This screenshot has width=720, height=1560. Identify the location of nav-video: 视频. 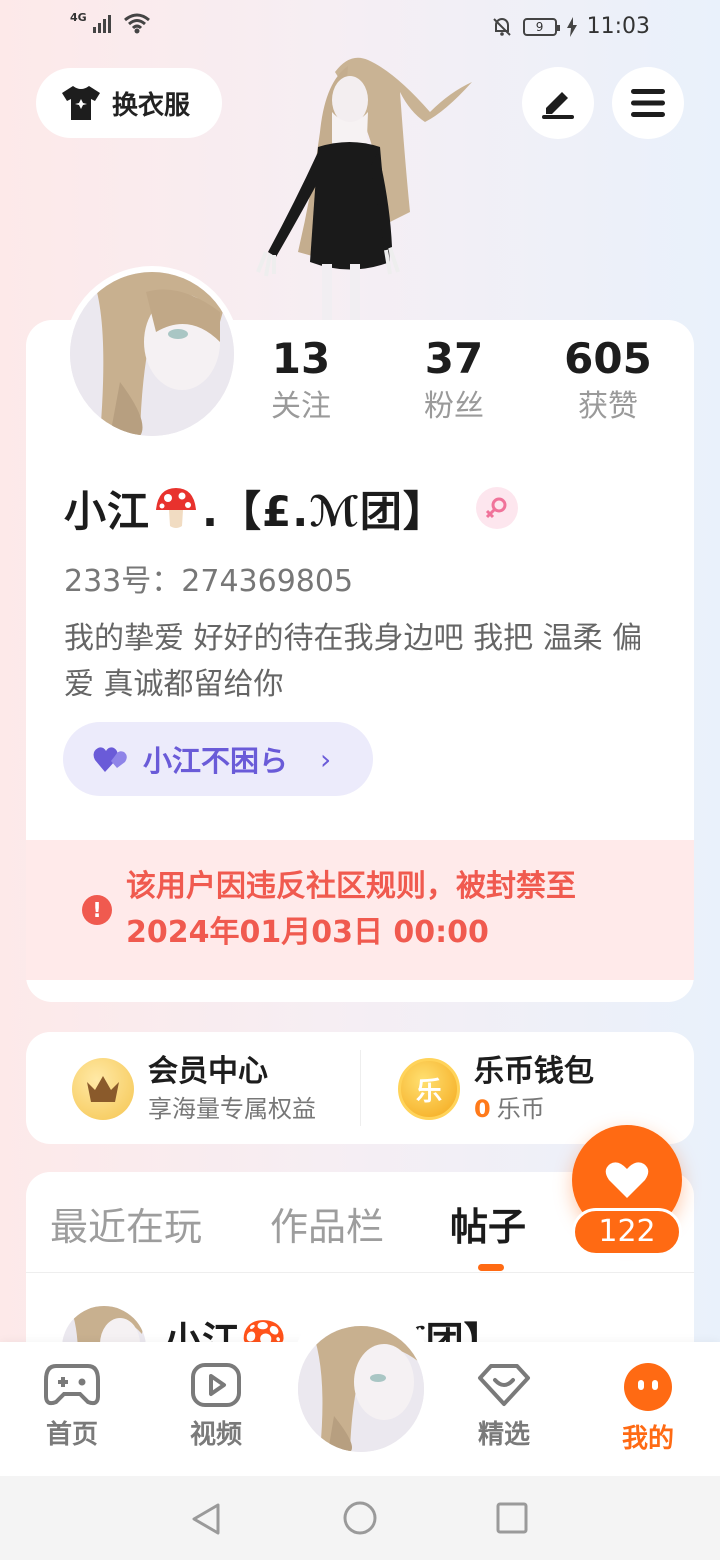
(216, 1406).